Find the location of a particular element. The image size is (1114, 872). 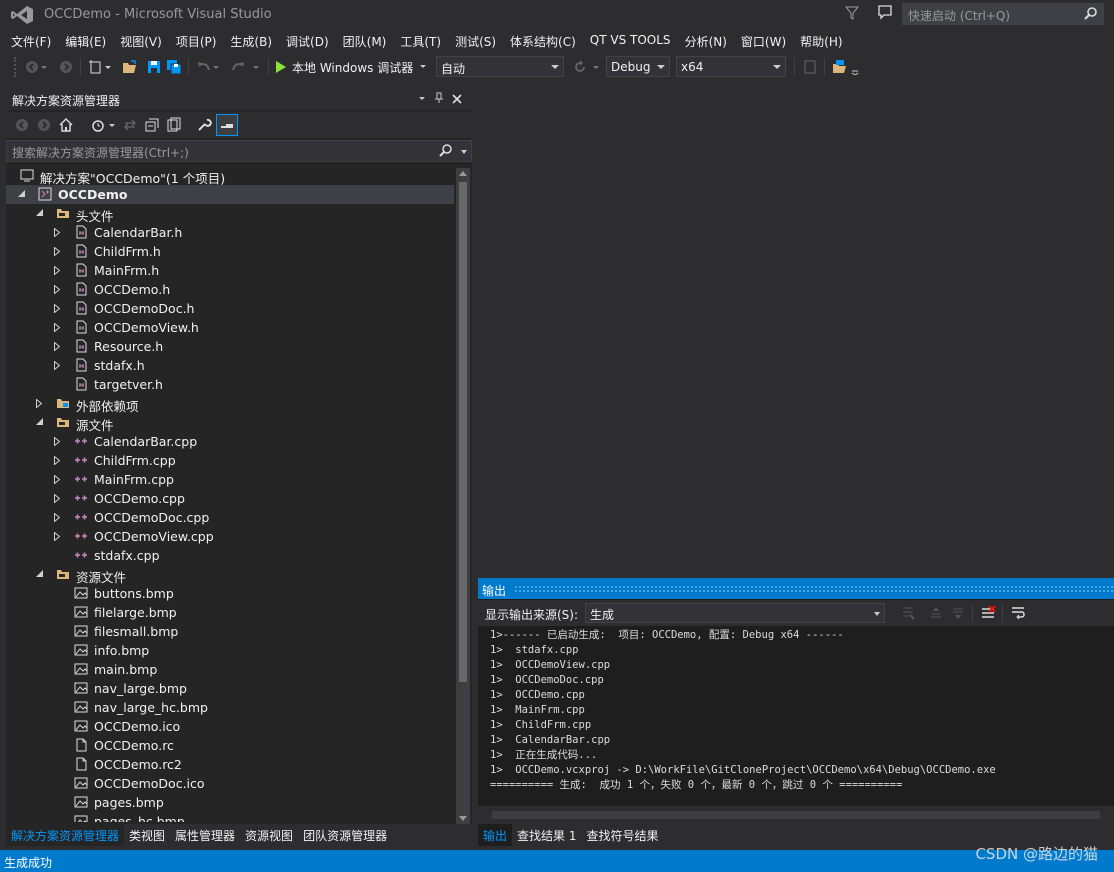

pending-changes-filter-icon is located at coordinates (98, 125).